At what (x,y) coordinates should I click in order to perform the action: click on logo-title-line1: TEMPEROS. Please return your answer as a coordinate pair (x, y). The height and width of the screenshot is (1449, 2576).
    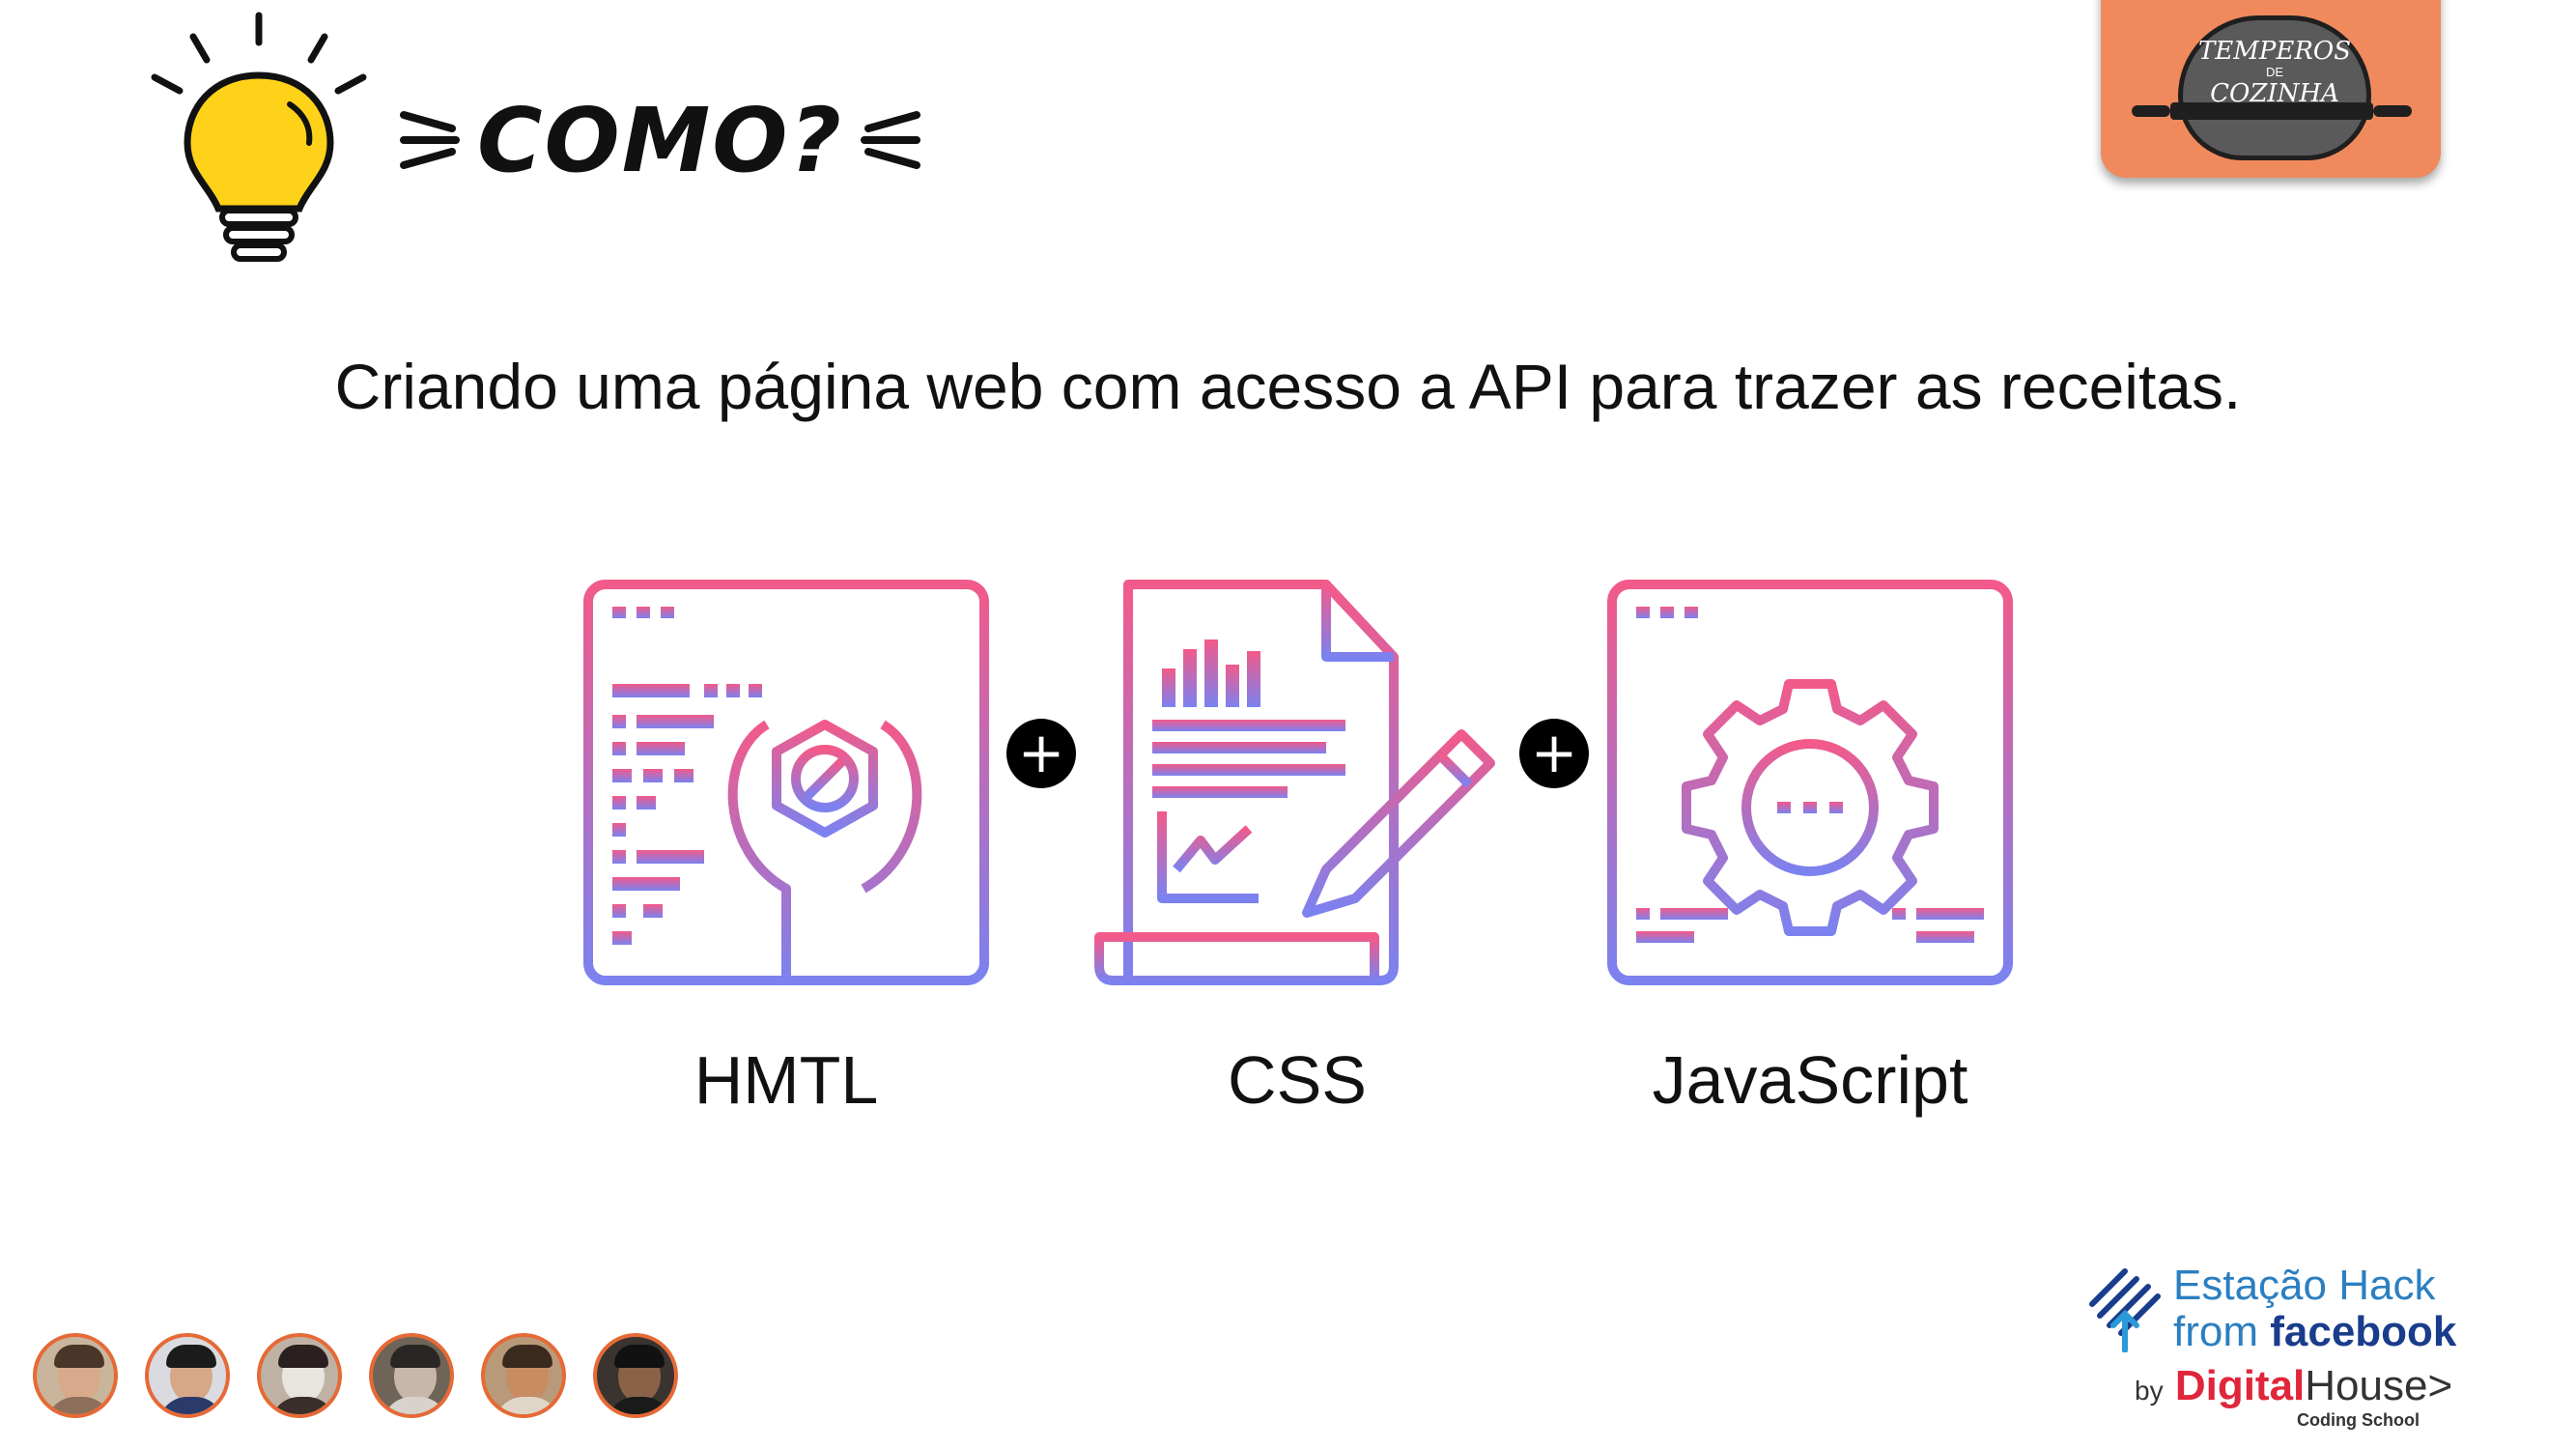
    Looking at the image, I should click on (2274, 51).